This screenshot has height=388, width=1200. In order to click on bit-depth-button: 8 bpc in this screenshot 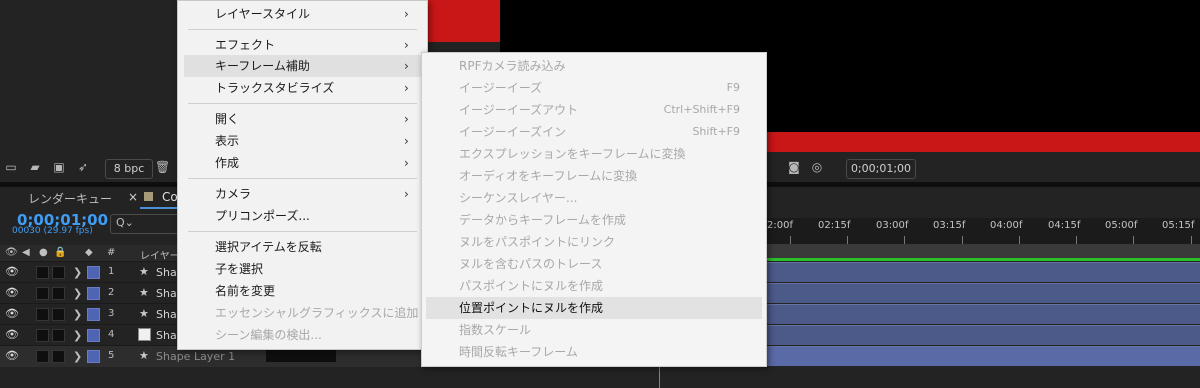, I will do `click(129, 169)`.